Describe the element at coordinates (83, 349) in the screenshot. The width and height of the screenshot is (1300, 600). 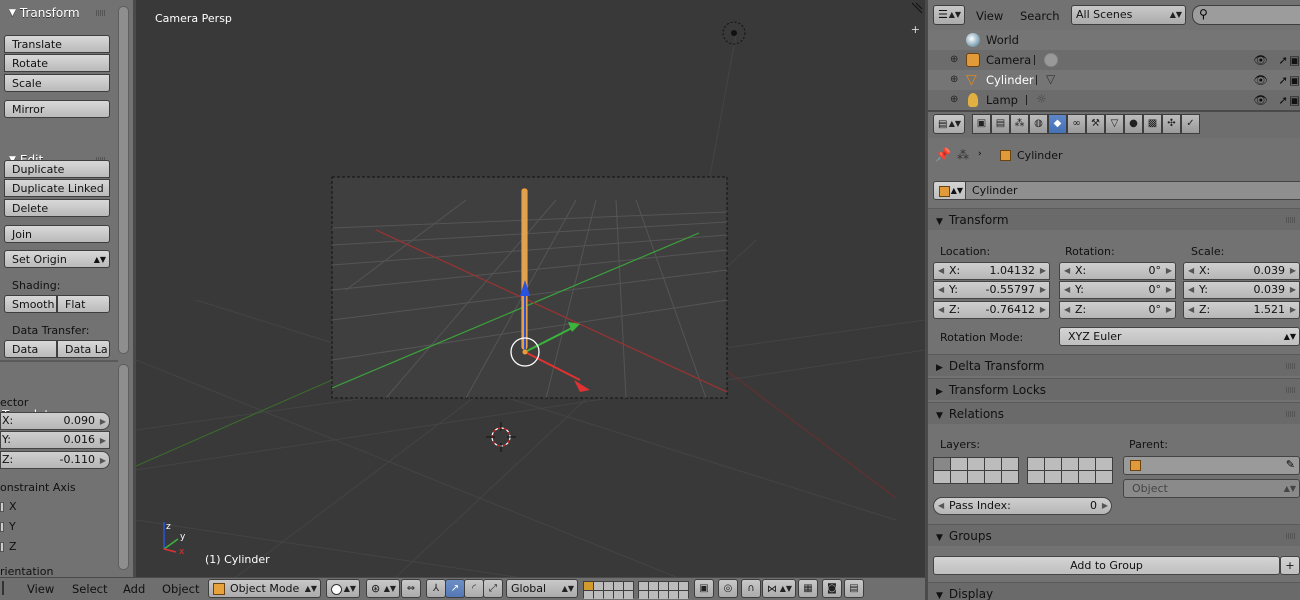
I see `data-layers-button: Data La` at that location.